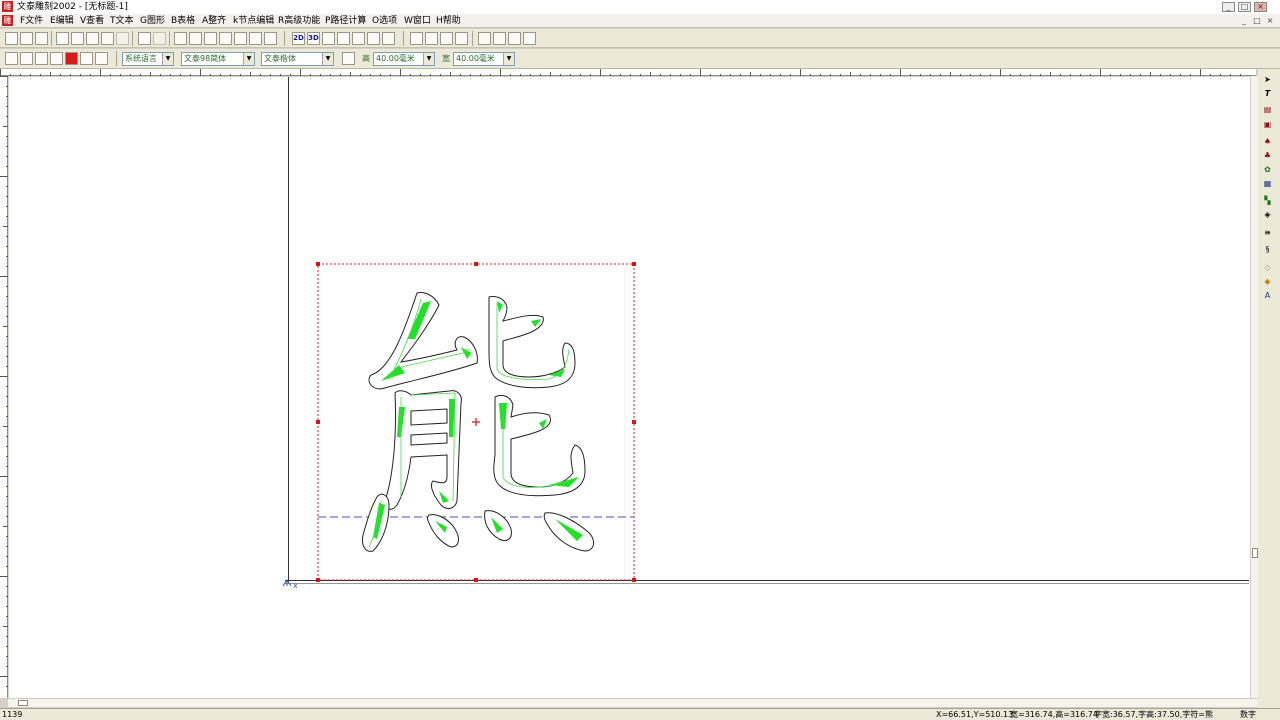  What do you see at coordinates (1267, 170) in the screenshot?
I see `star-shape-icon: ✿` at bounding box center [1267, 170].